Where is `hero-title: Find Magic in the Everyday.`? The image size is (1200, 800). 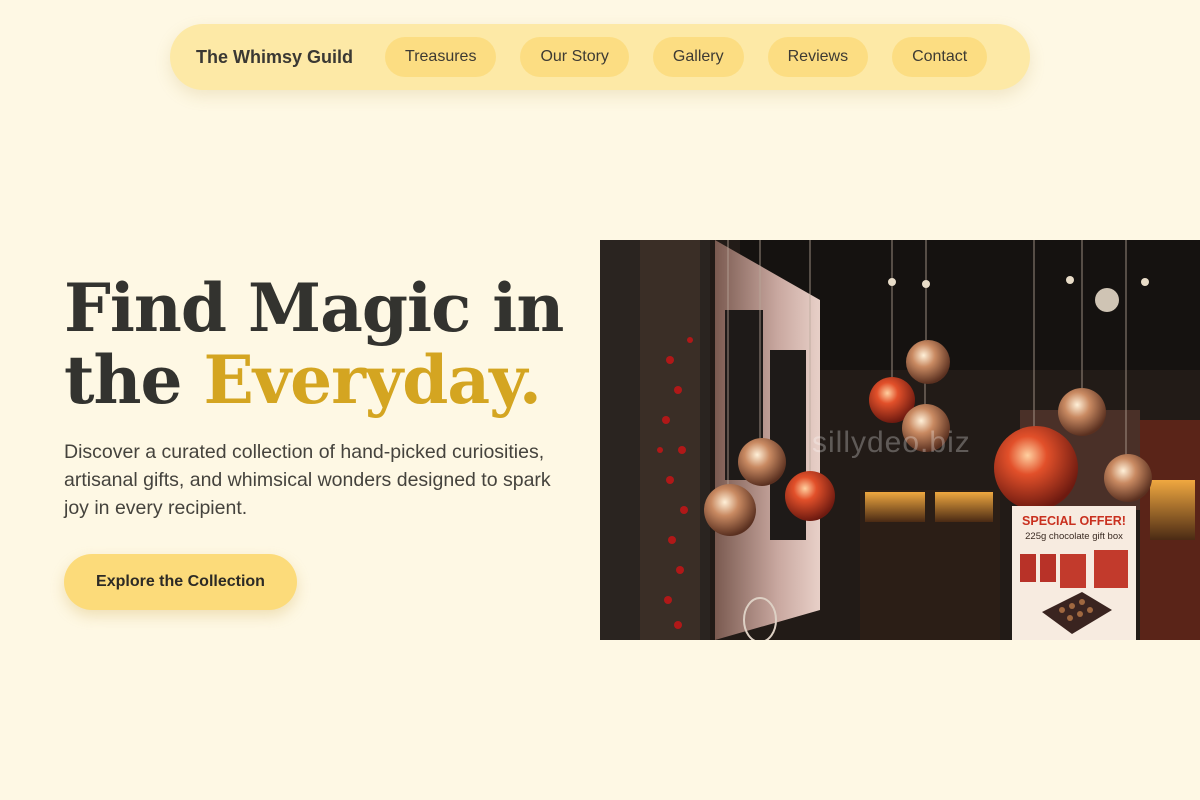 hero-title: Find Magic in the Everyday. is located at coordinates (324, 344).